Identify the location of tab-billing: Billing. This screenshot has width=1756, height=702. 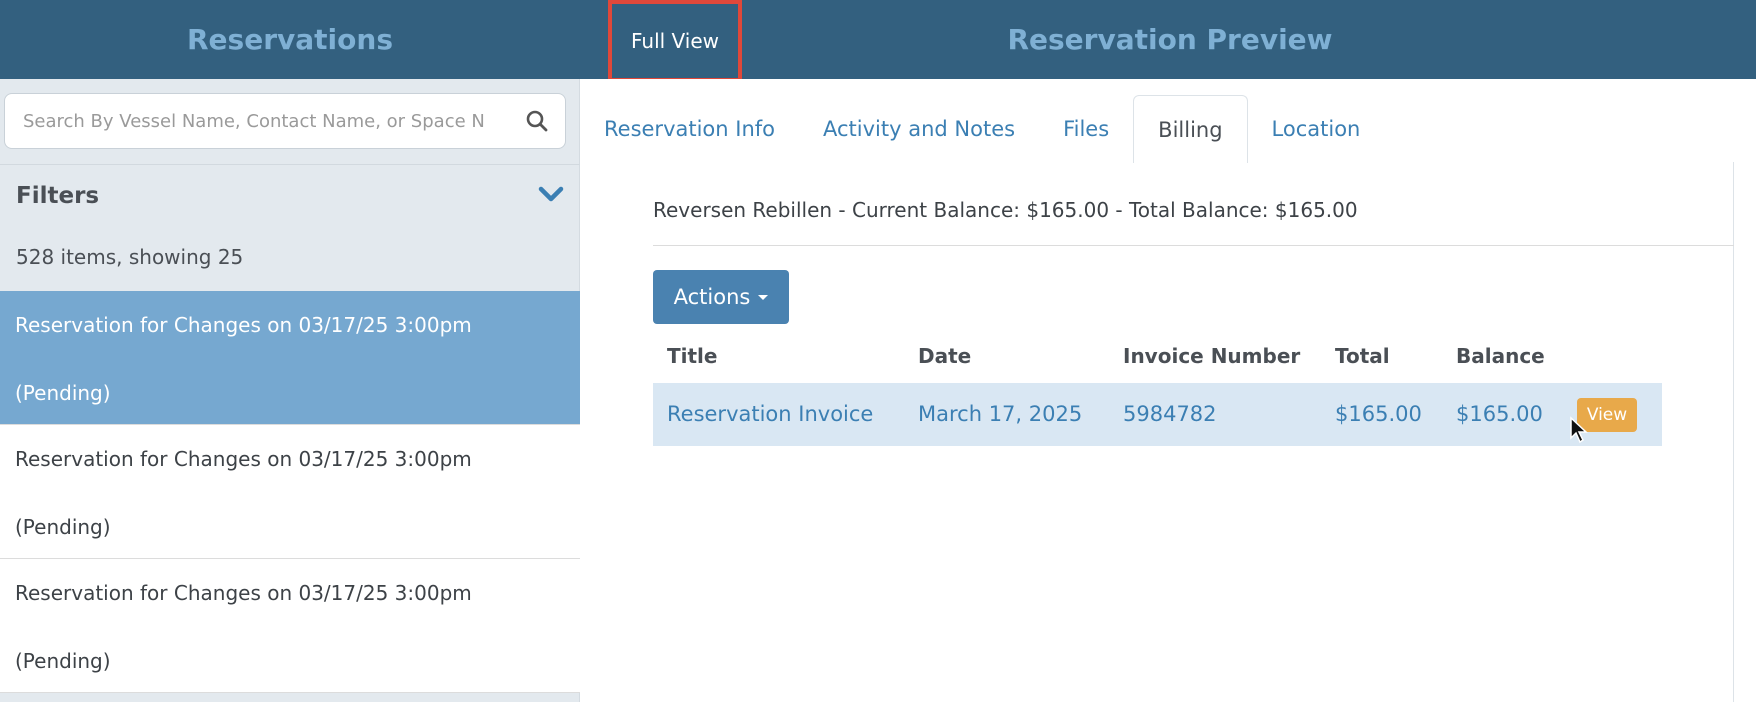
(1190, 129).